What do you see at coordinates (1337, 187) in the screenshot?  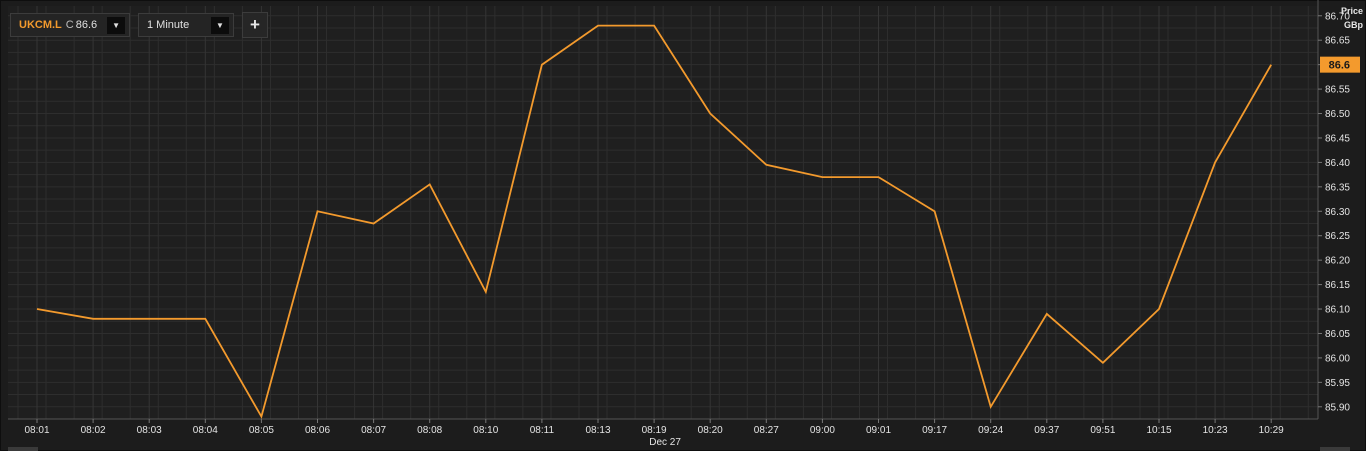 I see `y-tick-label: 86.35` at bounding box center [1337, 187].